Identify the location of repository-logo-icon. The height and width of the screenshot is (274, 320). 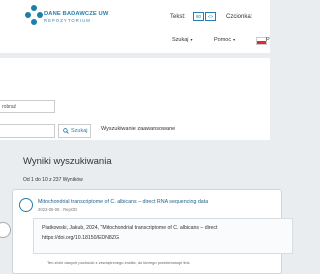
(34, 14).